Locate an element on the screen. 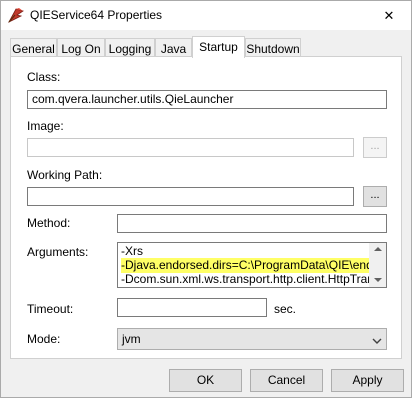  close-button: ✕ is located at coordinates (389, 15).